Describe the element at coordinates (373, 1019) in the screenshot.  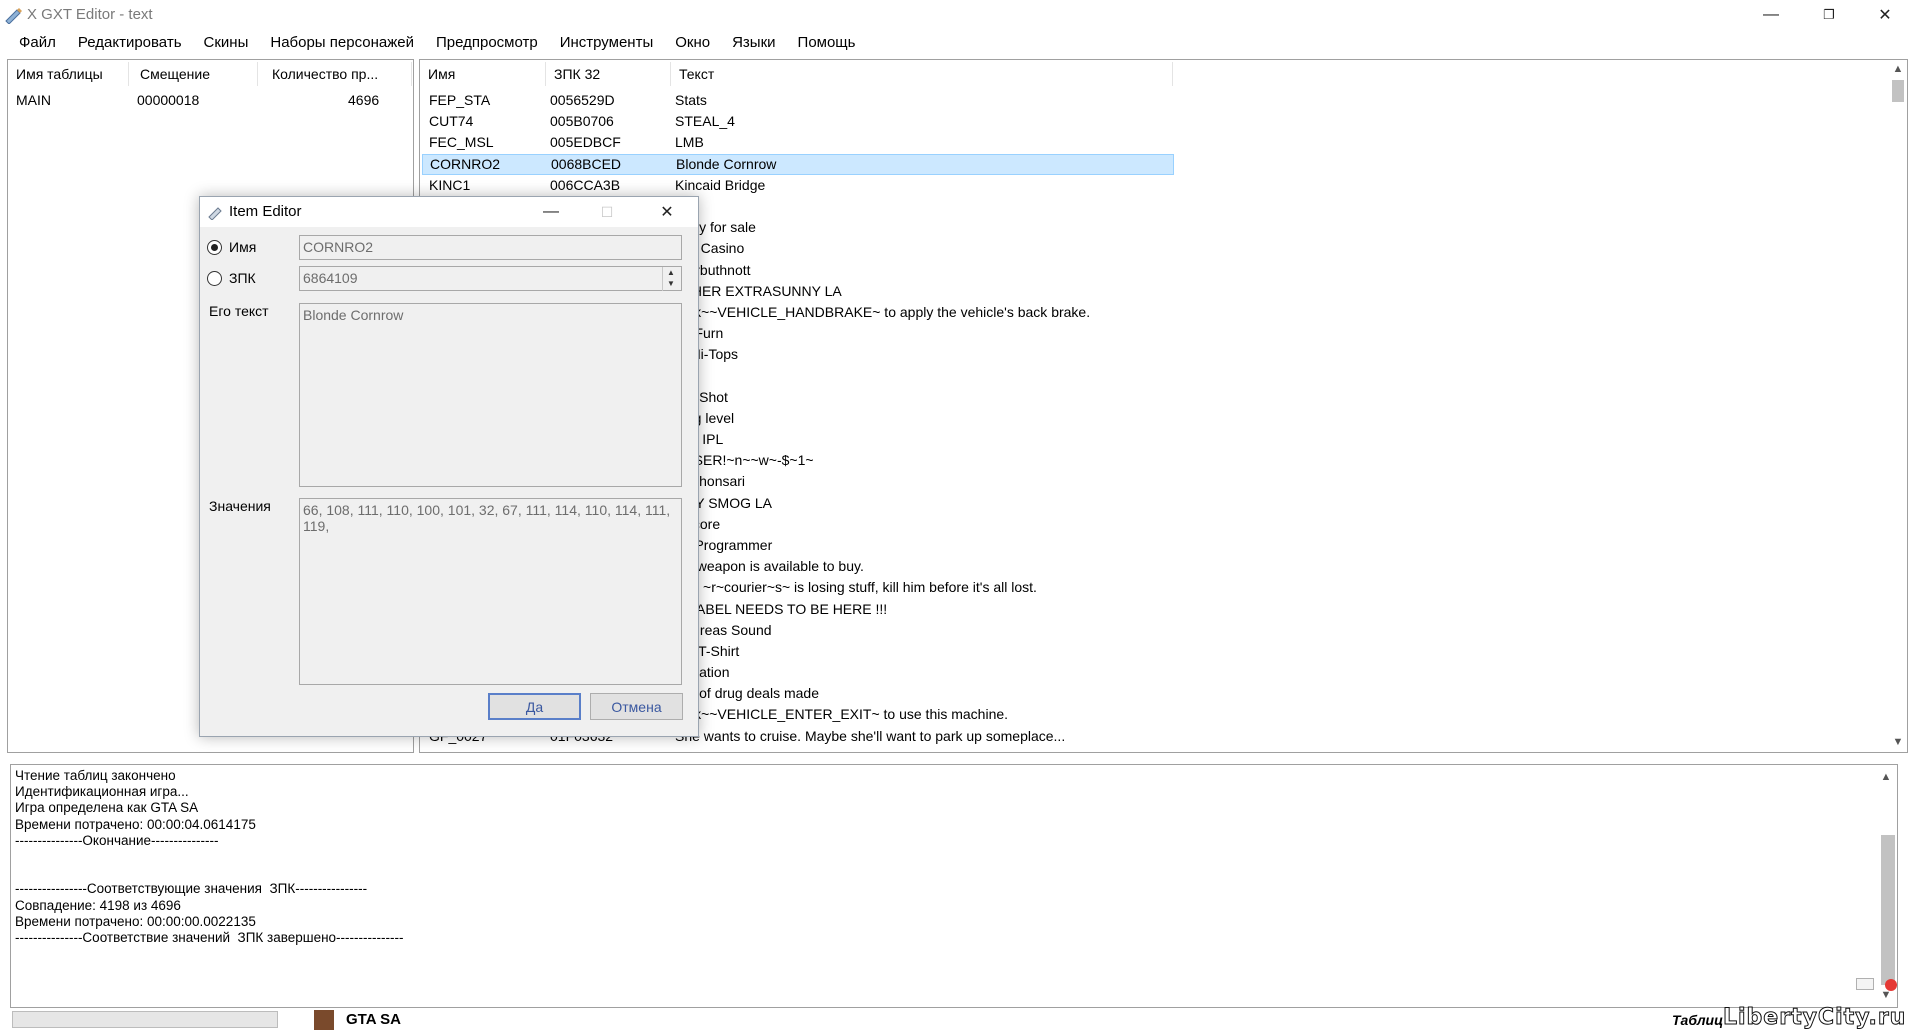
I see `game-label: GTA SA` at that location.